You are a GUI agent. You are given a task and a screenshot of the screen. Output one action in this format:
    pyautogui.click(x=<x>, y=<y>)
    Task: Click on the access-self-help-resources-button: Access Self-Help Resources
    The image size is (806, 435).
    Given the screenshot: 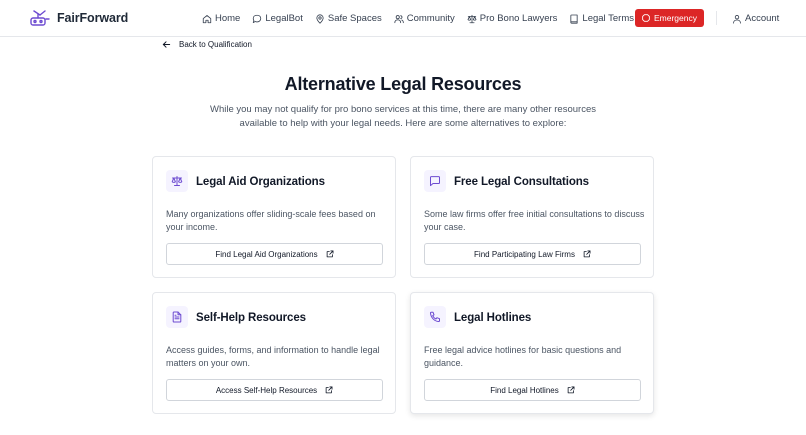 What is the action you would take?
    pyautogui.click(x=274, y=390)
    